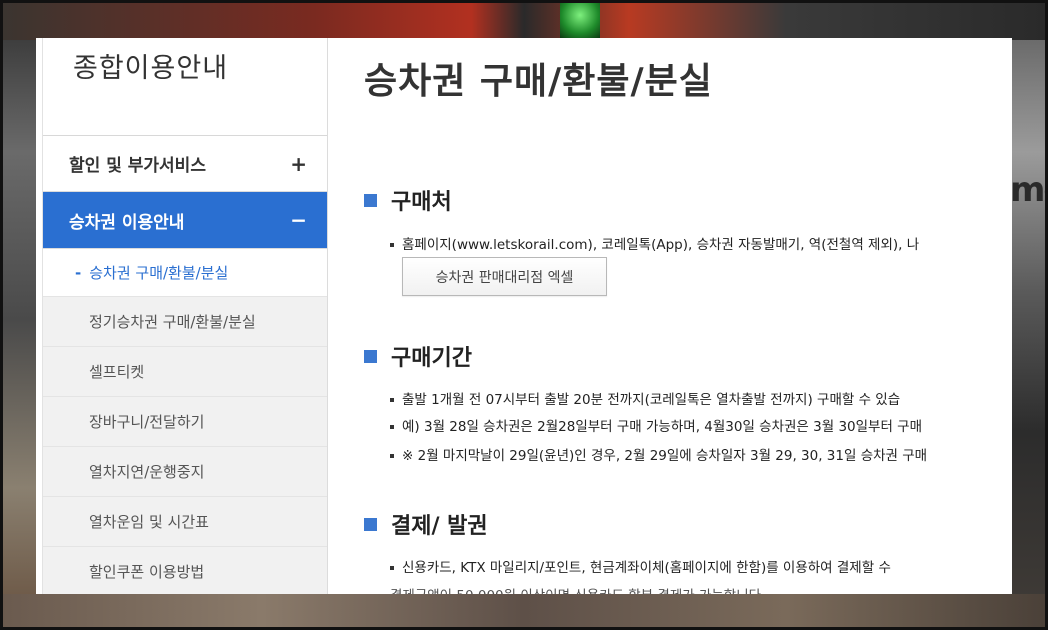  I want to click on sidebar-subitem-ticket-purchase: - 승차권 구매/환불/분실, so click(185, 273).